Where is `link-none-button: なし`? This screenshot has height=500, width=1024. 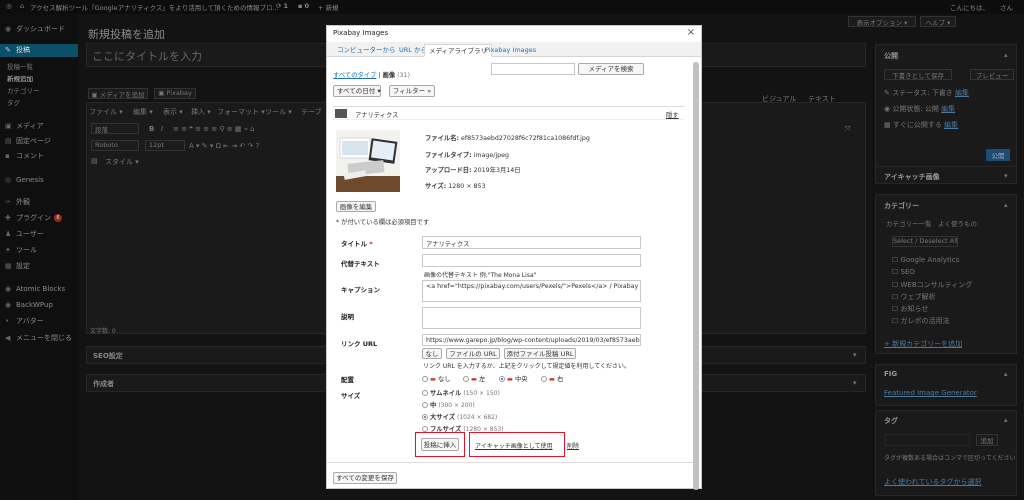 link-none-button: なし is located at coordinates (432, 353).